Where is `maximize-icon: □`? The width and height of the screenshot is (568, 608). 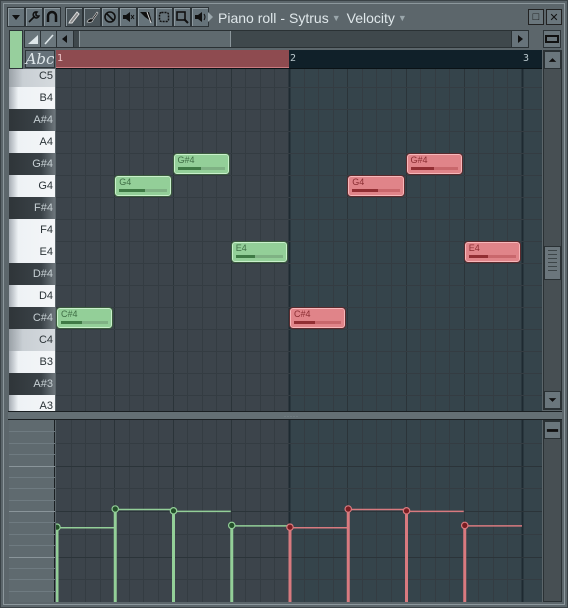
maximize-icon: □ is located at coordinates (536, 17).